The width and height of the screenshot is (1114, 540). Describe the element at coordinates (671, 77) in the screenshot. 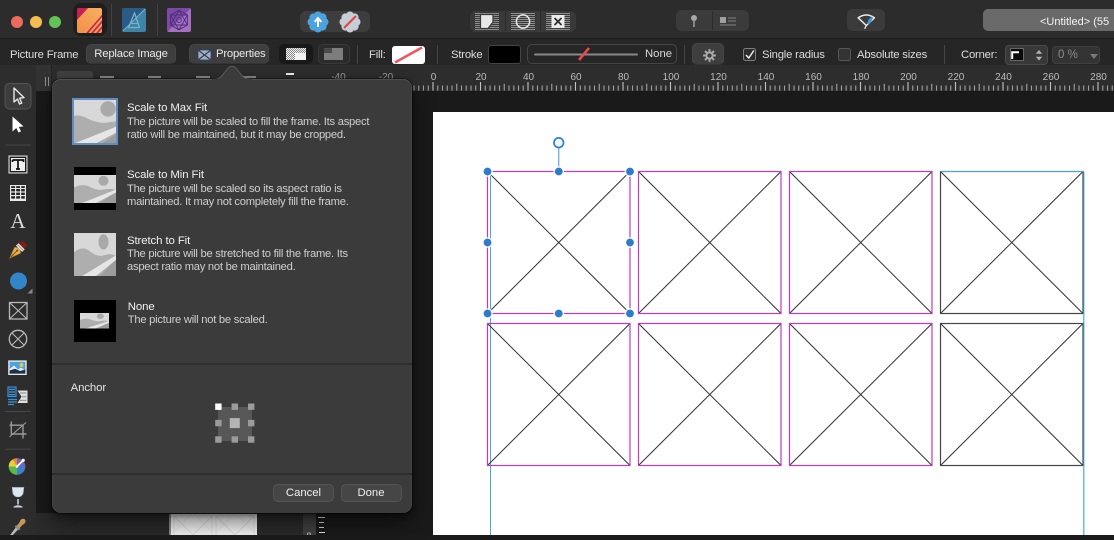

I see `svg-text: 100` at that location.